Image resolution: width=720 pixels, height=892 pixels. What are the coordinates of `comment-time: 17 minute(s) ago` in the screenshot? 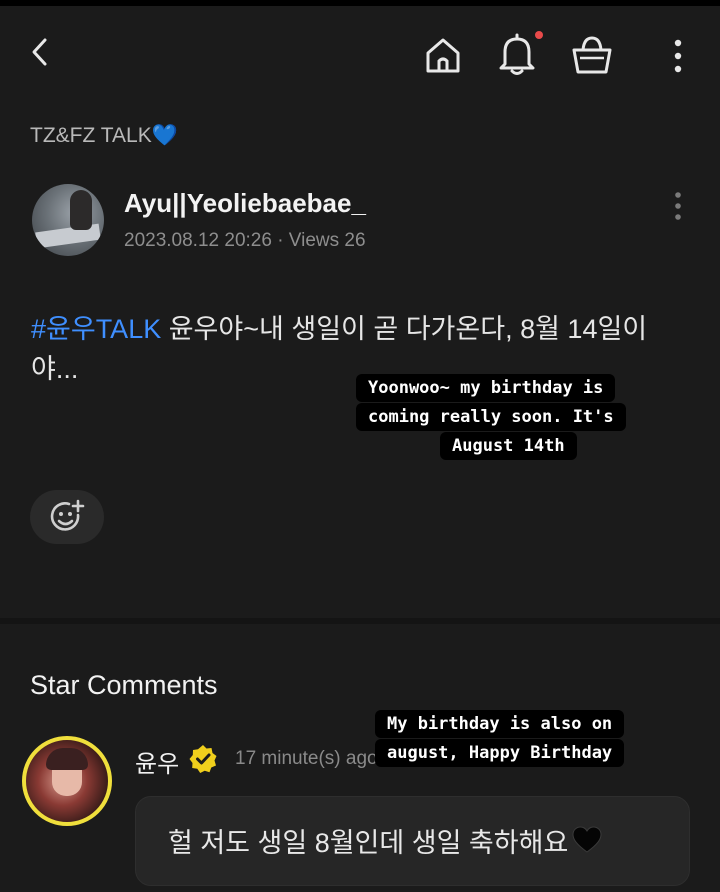 It's located at (306, 758).